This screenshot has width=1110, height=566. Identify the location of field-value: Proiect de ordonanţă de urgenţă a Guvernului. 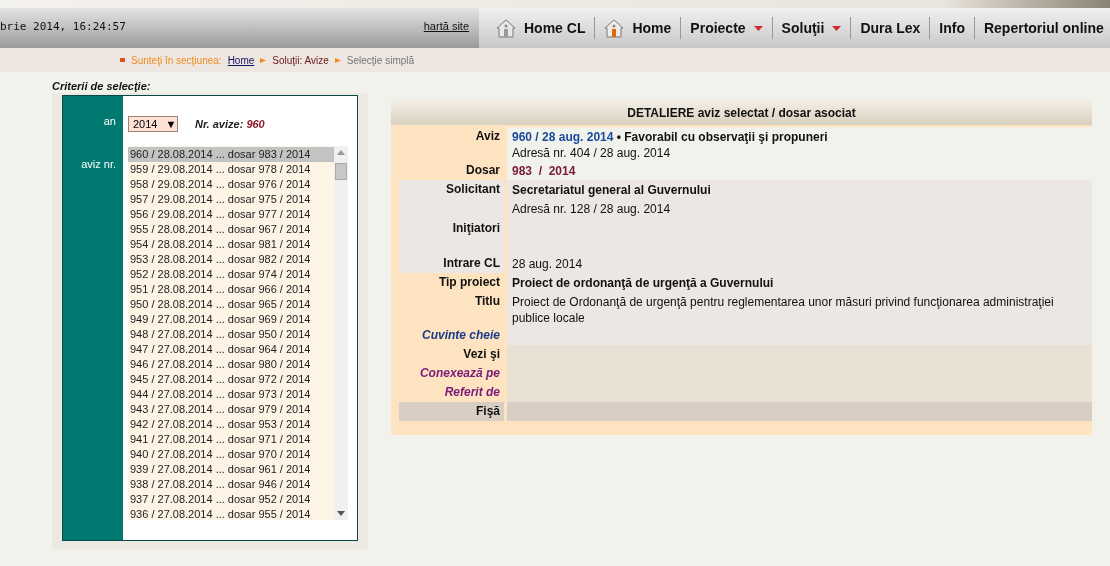
(799, 282).